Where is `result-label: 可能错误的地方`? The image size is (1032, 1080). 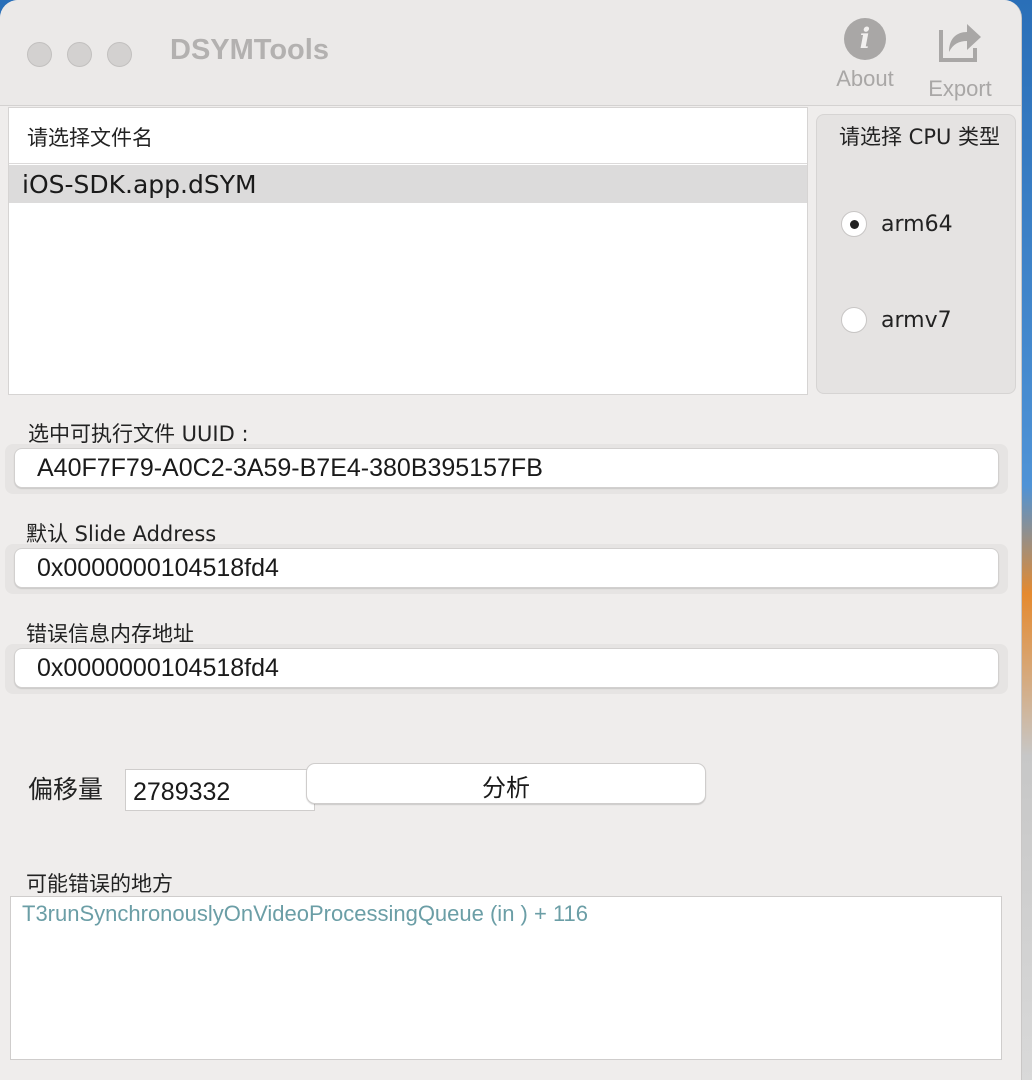
result-label: 可能错误的地方 is located at coordinates (99, 884).